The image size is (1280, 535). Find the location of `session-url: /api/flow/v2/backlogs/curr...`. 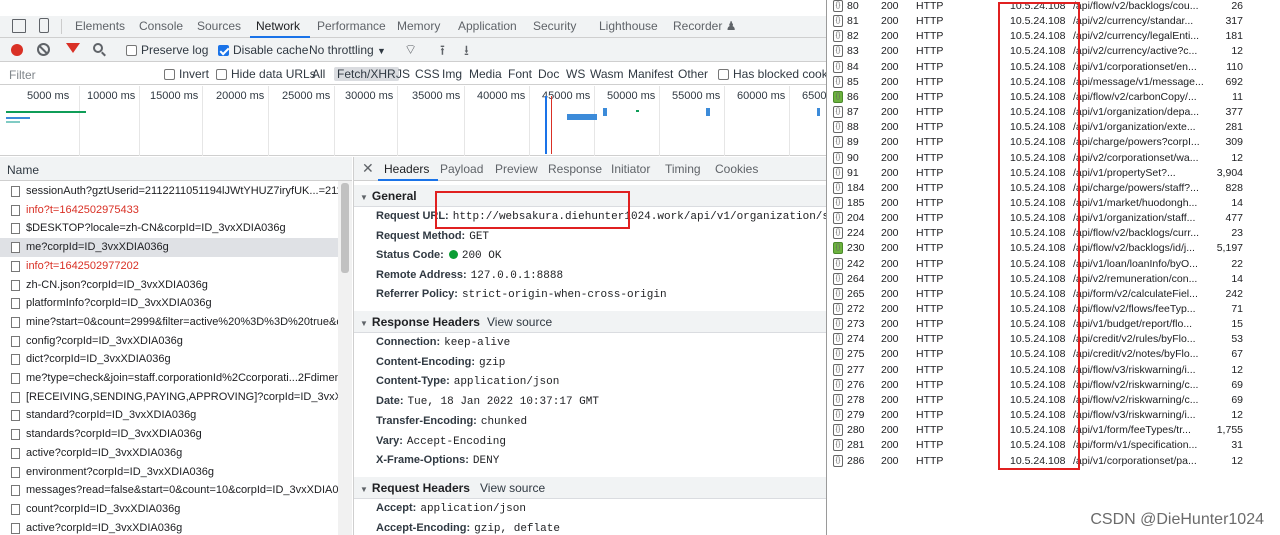

session-url: /api/flow/v2/backlogs/curr... is located at coordinates (1136, 233).